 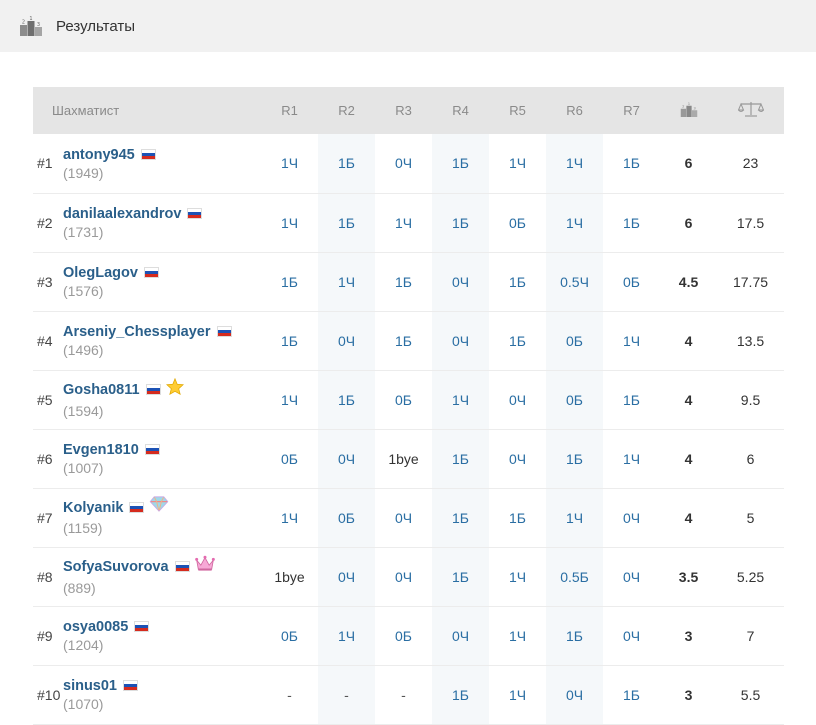 I want to click on round-result-r6: 0Ч, so click(x=575, y=694).